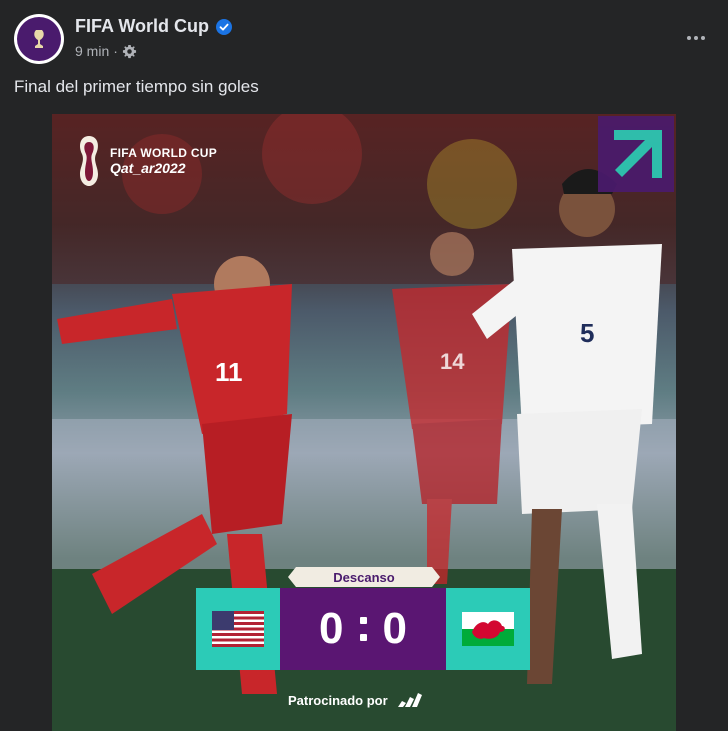  What do you see at coordinates (338, 700) in the screenshot?
I see `sponsor-text: Patrocinado por` at bounding box center [338, 700].